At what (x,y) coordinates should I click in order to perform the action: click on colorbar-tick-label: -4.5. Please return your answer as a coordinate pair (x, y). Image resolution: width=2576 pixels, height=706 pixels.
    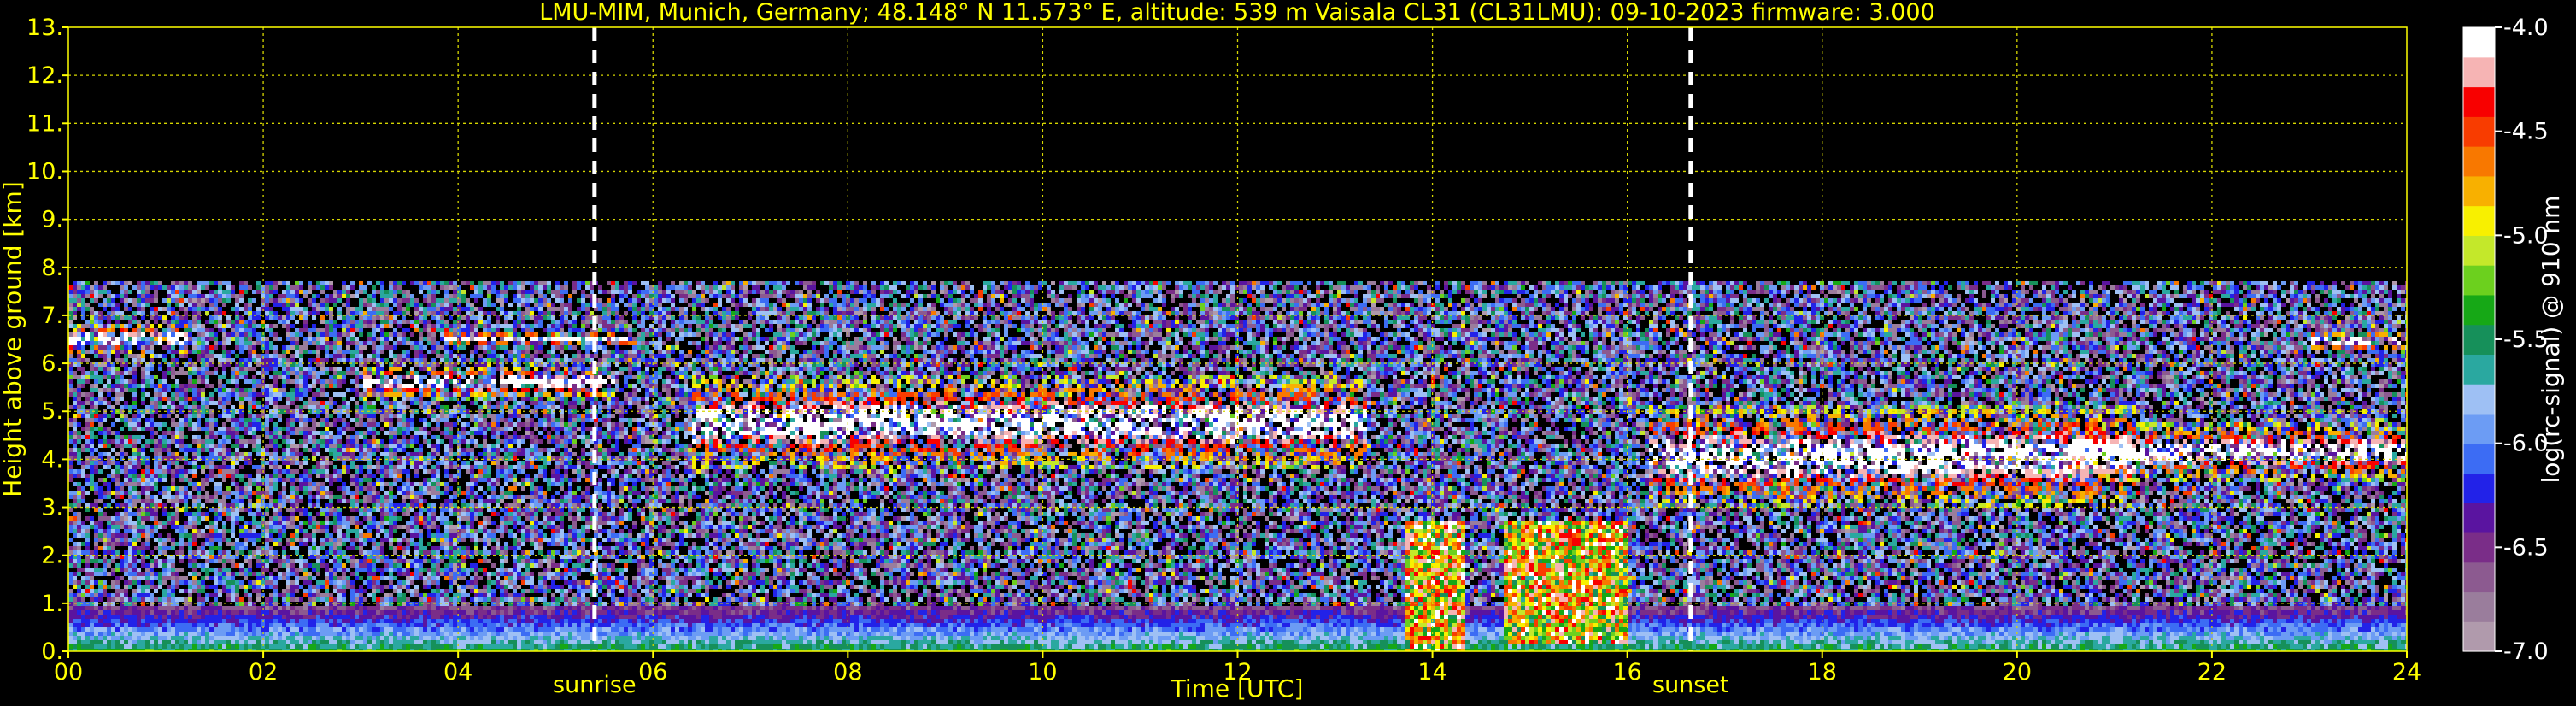
    Looking at the image, I should click on (2526, 132).